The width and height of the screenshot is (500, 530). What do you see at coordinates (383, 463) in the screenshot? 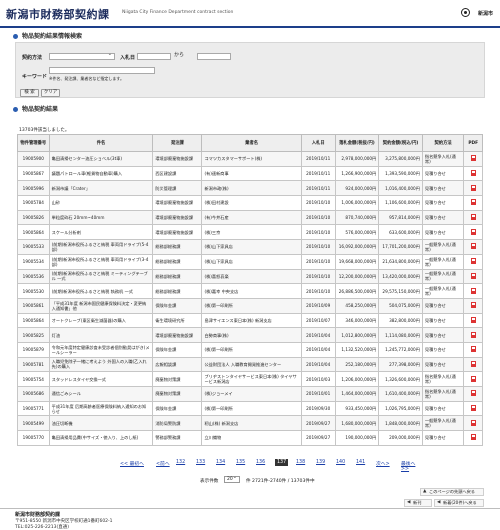
I see `pager-next-link: 次へ>` at bounding box center [383, 463].